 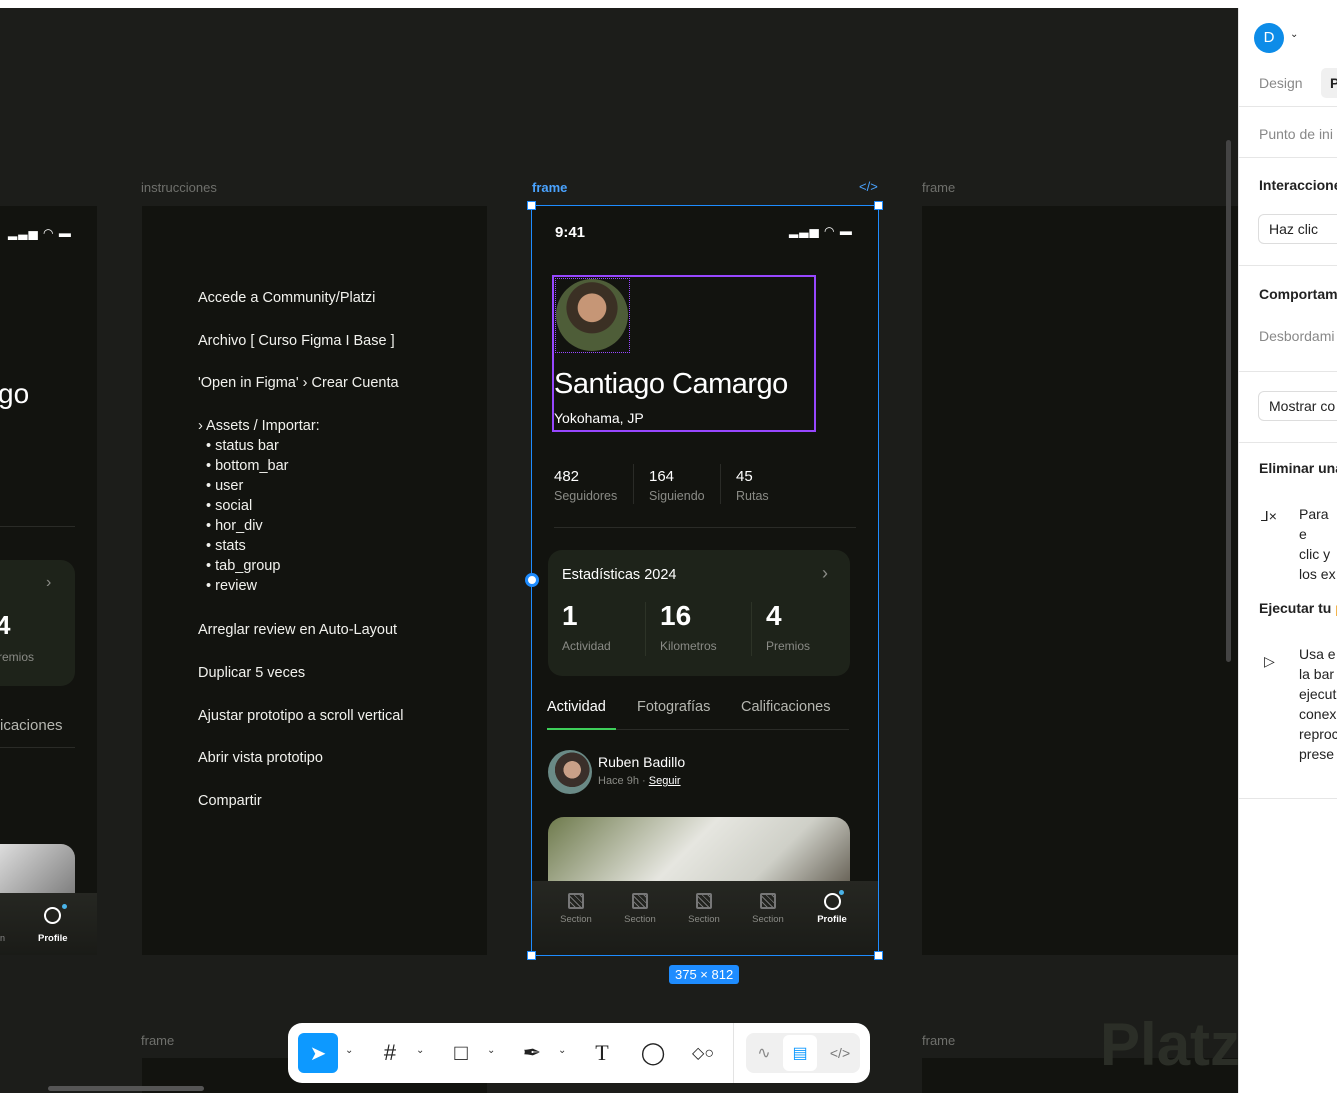 I want to click on nav-label: Profile, so click(x=832, y=919).